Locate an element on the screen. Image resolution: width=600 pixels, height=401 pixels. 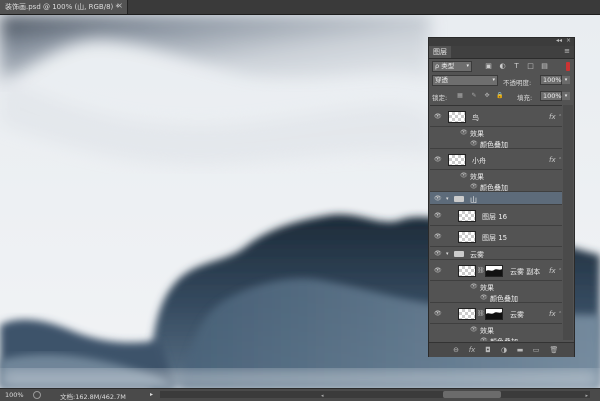
layer-row: 👁 图层 16 is located at coordinates (496, 215).